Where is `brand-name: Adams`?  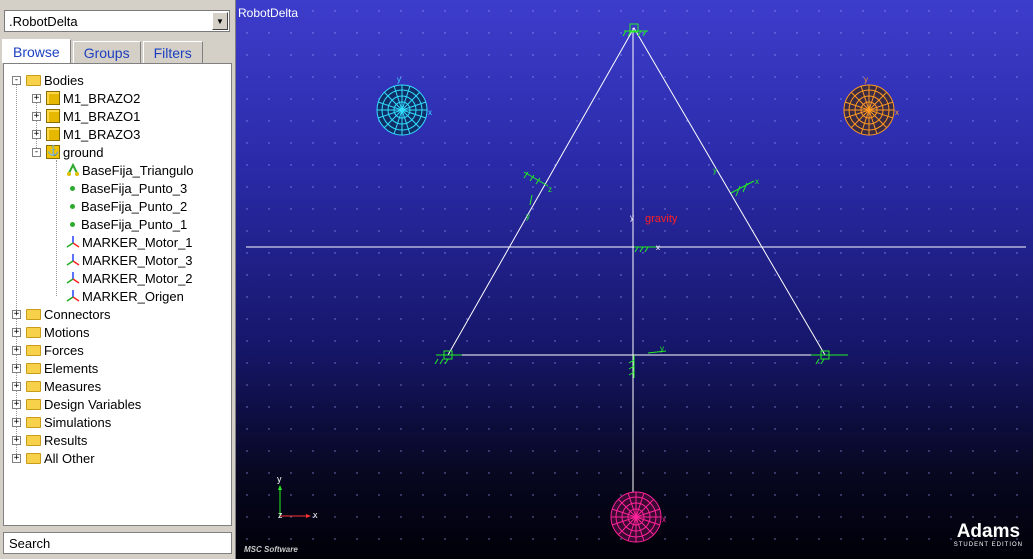 brand-name: Adams is located at coordinates (988, 531).